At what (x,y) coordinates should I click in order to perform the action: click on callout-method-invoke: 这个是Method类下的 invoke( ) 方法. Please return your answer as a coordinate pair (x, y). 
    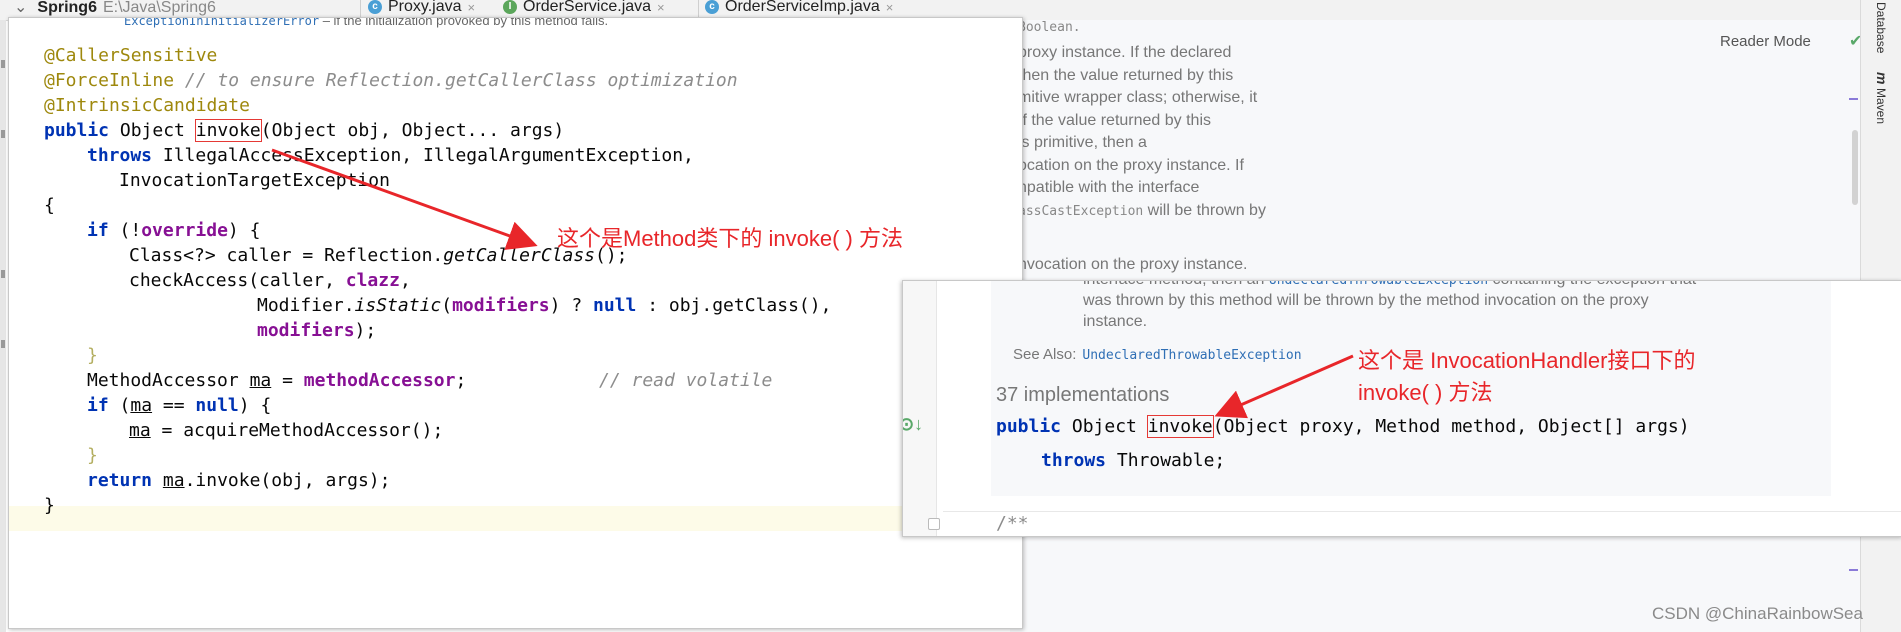
    Looking at the image, I should click on (730, 238).